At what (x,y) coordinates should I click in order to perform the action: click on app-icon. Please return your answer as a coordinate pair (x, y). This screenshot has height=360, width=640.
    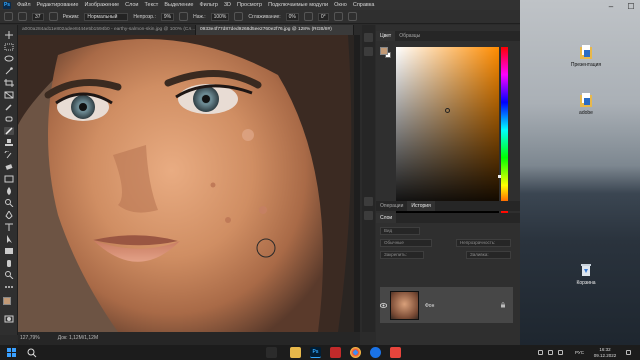
    Looking at the image, I should click on (395, 352).